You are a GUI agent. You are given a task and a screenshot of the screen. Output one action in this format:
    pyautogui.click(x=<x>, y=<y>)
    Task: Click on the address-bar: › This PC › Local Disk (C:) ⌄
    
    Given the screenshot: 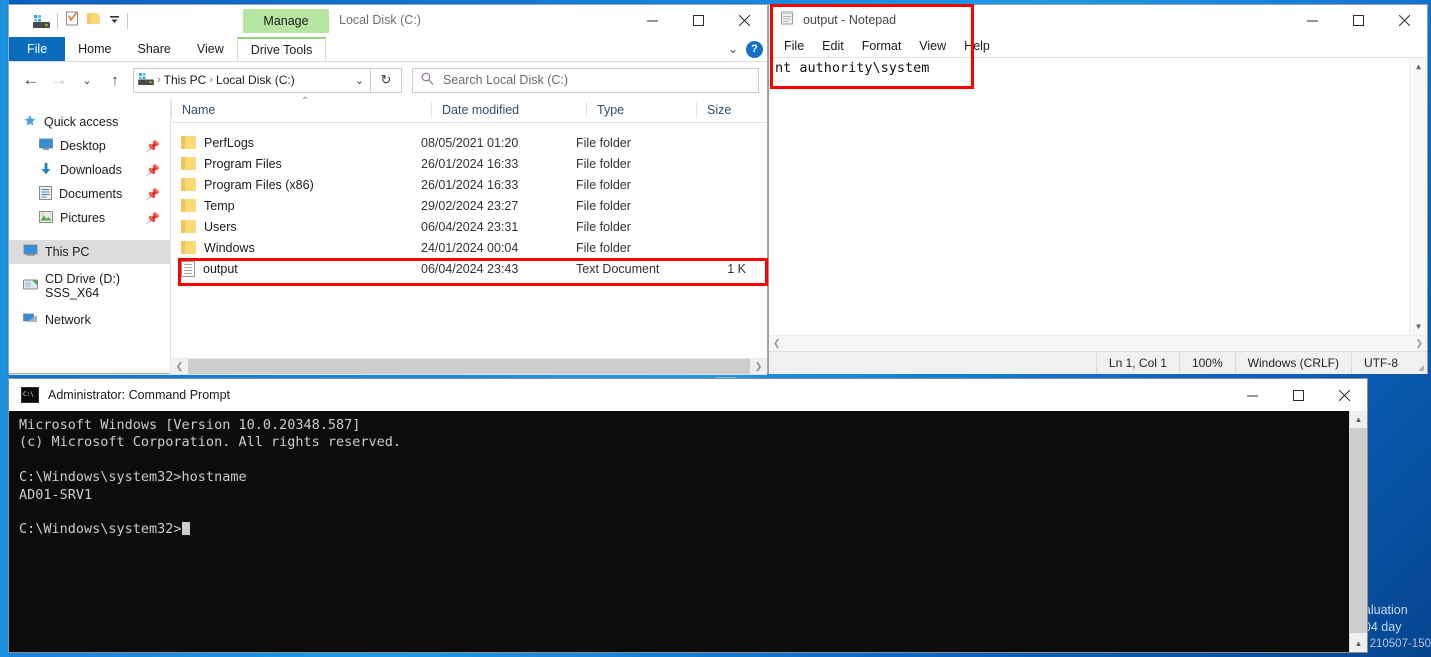 What is the action you would take?
    pyautogui.click(x=252, y=80)
    